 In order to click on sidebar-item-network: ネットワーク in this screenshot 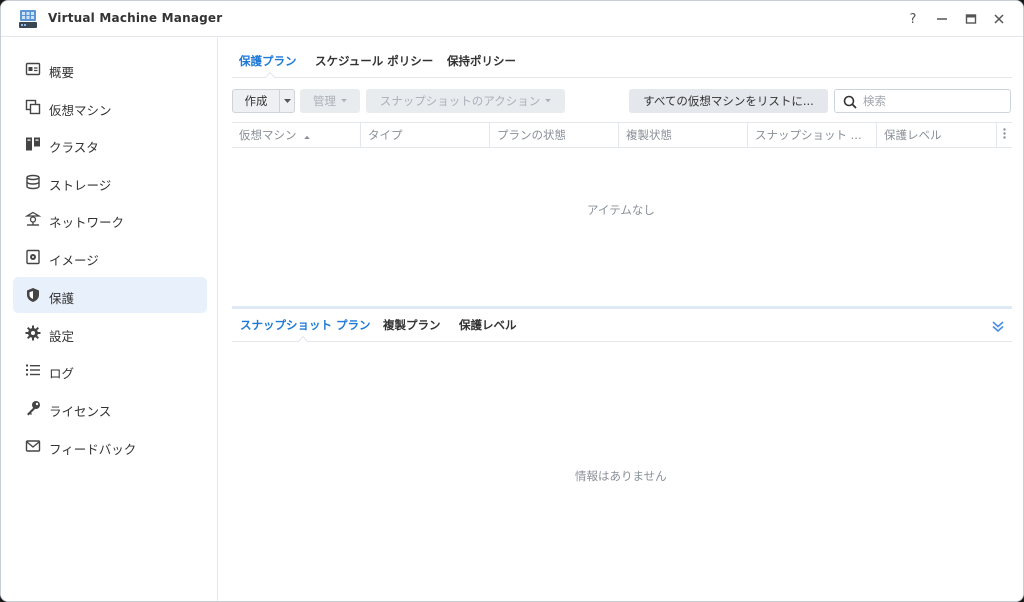, I will do `click(110, 219)`.